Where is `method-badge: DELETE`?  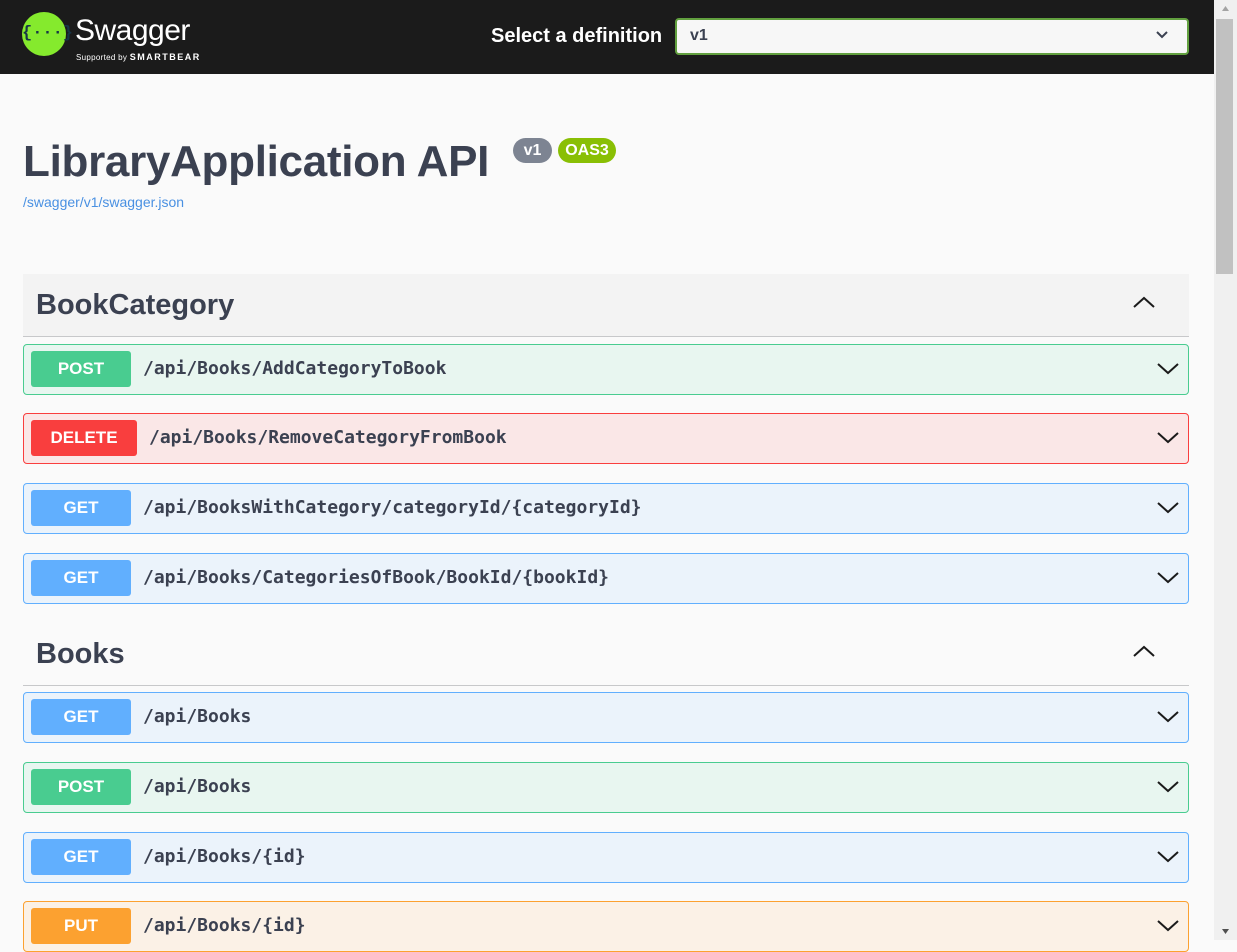
method-badge: DELETE is located at coordinates (84, 438).